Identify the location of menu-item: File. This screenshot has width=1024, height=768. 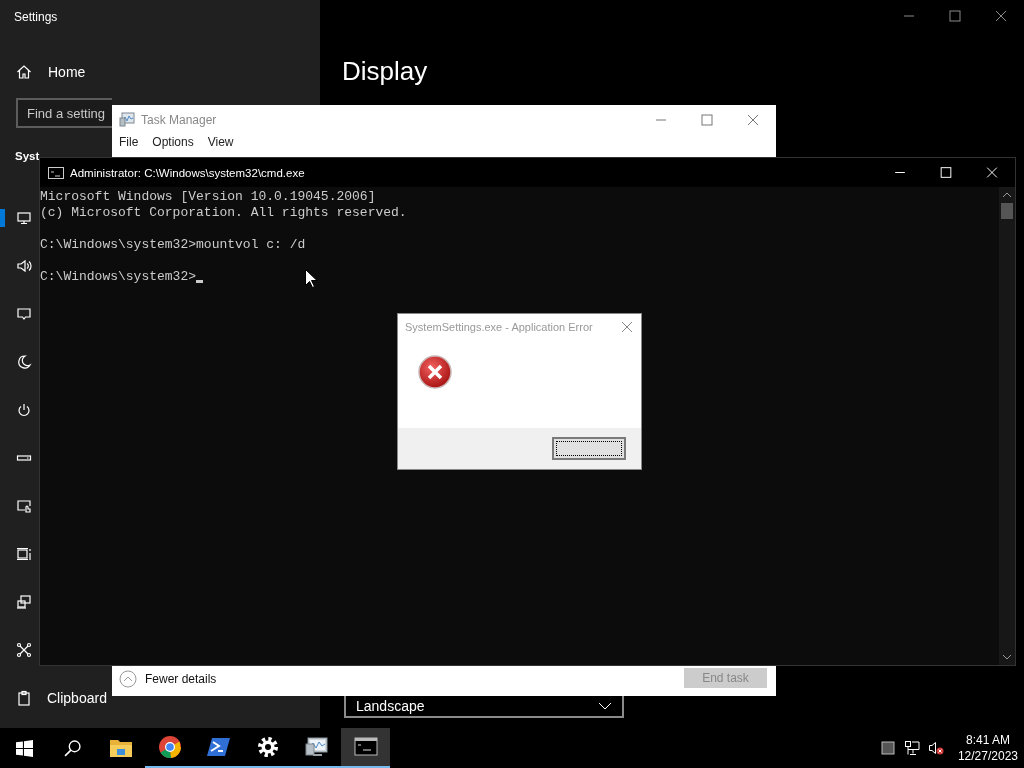
(129, 142).